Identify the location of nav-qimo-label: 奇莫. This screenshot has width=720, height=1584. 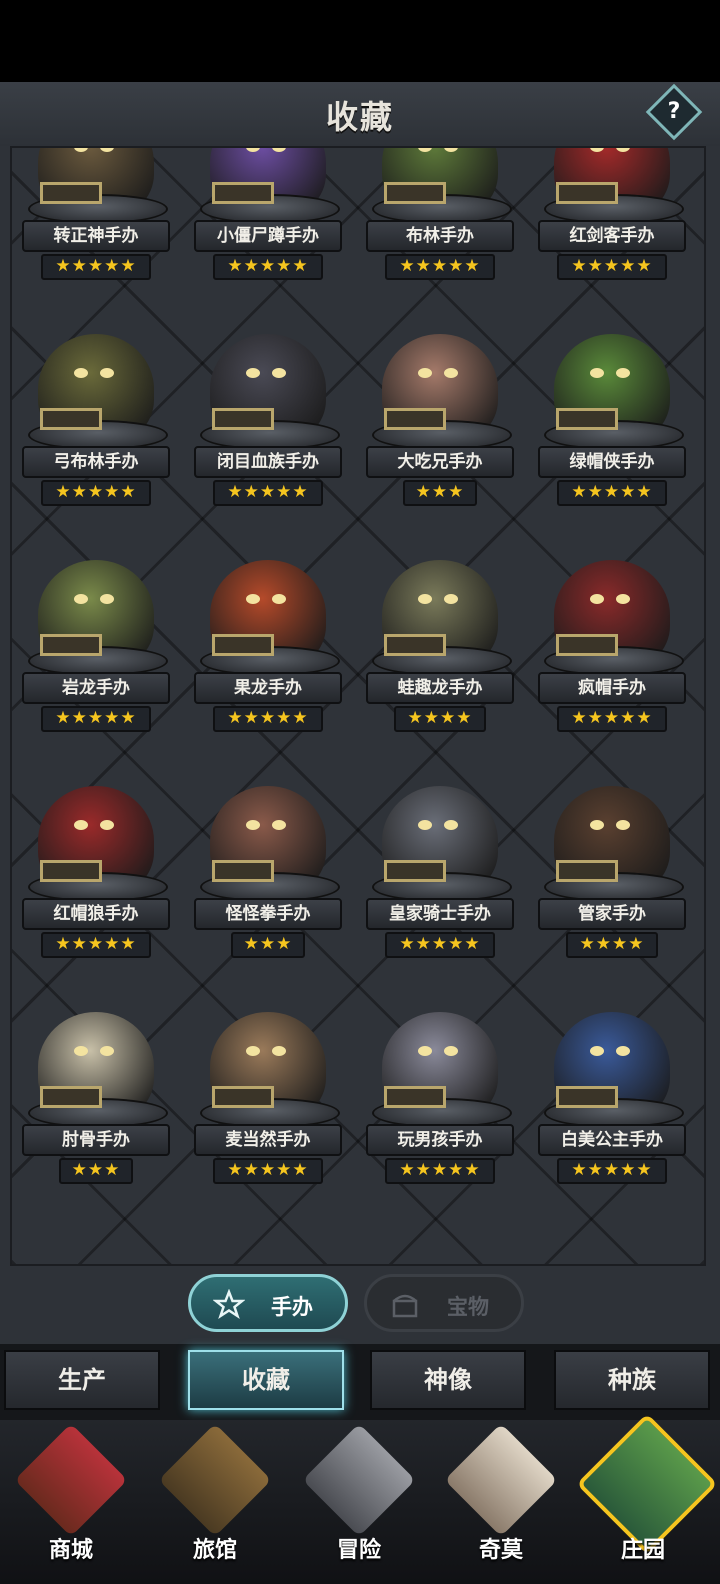
(500, 1550).